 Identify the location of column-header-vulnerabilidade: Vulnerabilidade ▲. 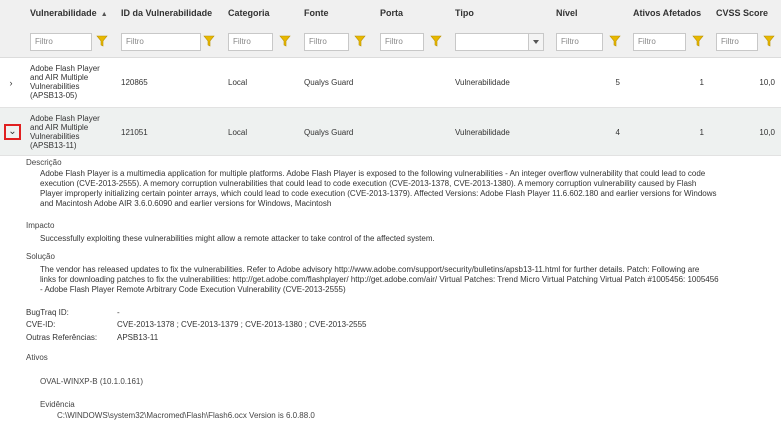
(69, 13).